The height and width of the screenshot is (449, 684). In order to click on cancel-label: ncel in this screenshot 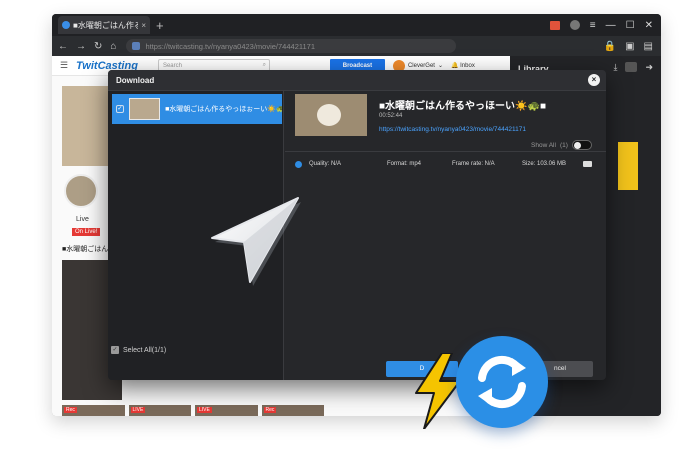, I will do `click(560, 368)`.